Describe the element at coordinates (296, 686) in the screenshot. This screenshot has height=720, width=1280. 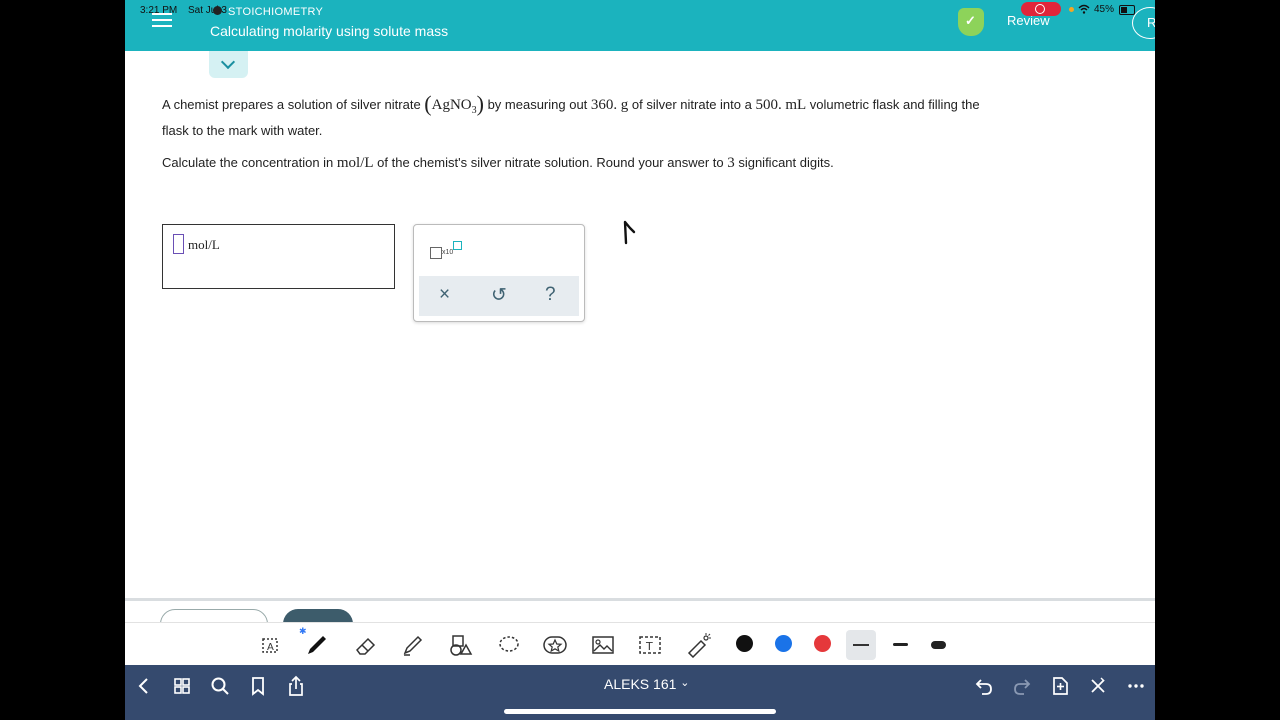
I see `share-icon` at that location.